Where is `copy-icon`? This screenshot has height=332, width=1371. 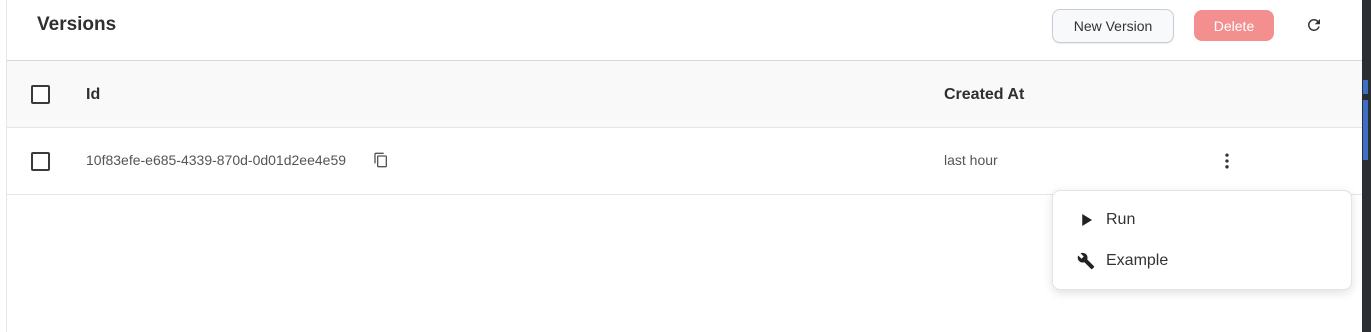 copy-icon is located at coordinates (381, 160).